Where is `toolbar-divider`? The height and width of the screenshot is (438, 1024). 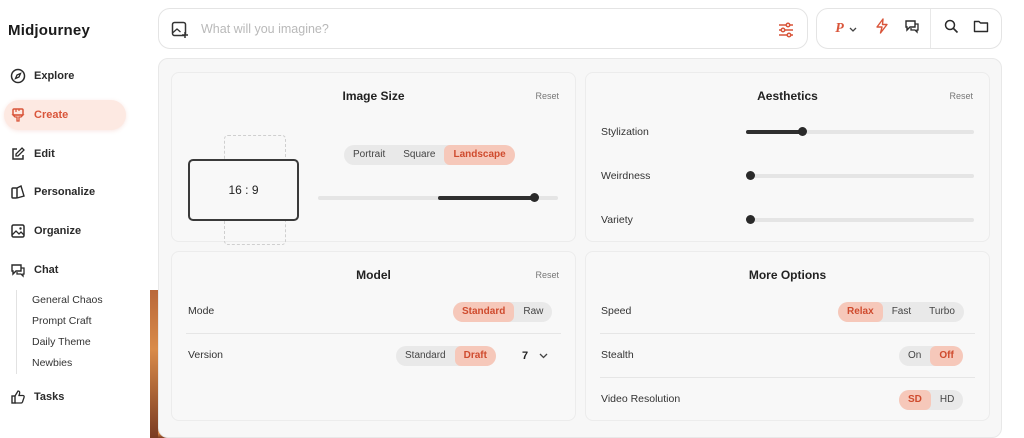
toolbar-divider is located at coordinates (930, 28).